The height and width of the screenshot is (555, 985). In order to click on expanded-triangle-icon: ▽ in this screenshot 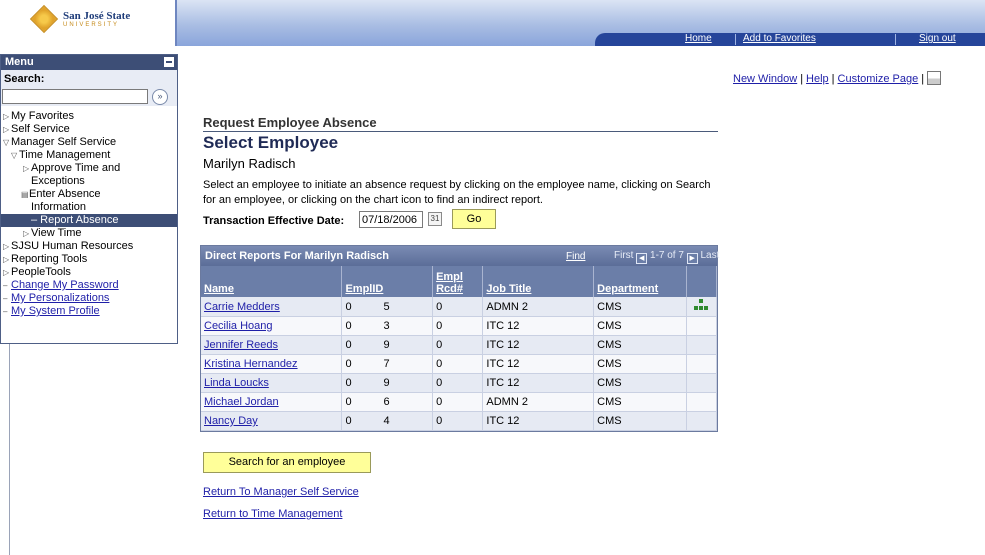, I will do `click(14, 155)`.